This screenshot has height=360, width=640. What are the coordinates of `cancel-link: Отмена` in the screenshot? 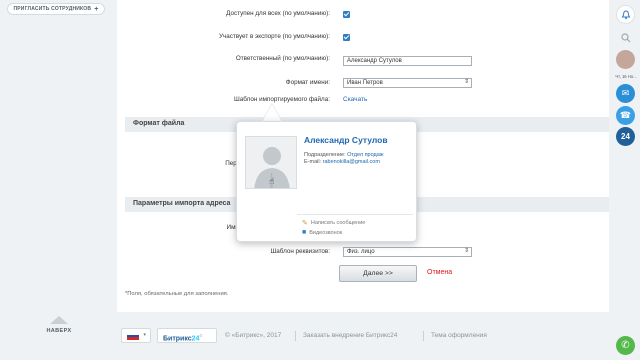 It's located at (439, 272).